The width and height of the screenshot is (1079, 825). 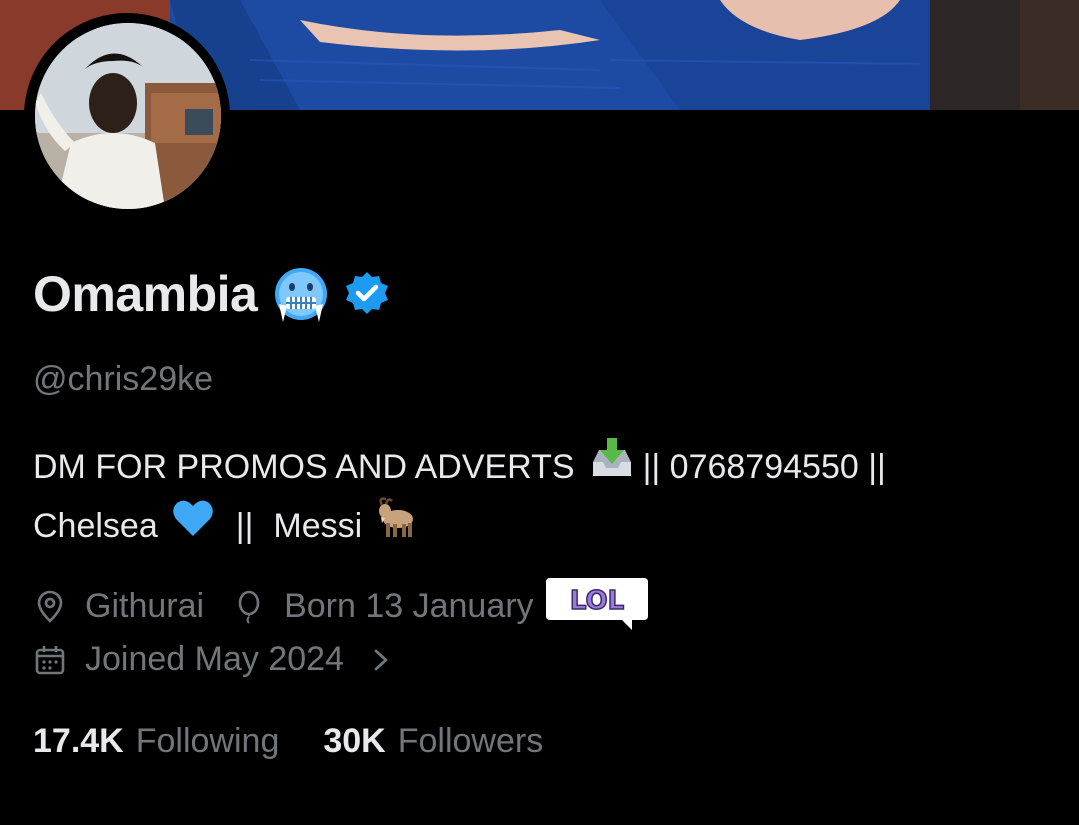 What do you see at coordinates (123, 379) in the screenshot?
I see `profile-handle: @chris29ke` at bounding box center [123, 379].